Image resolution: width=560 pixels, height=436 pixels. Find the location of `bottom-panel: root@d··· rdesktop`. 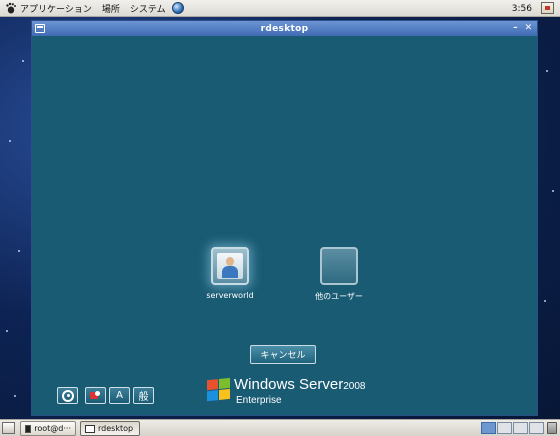

bottom-panel: root@d··· rdesktop is located at coordinates (280, 427).